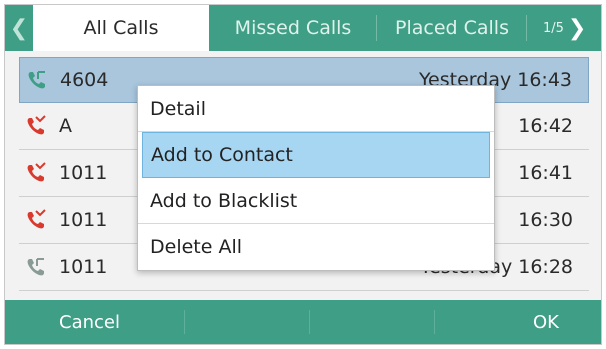 Image resolution: width=606 pixels, height=349 pixels. What do you see at coordinates (545, 126) in the screenshot?
I see `call-time: 16:42` at bounding box center [545, 126].